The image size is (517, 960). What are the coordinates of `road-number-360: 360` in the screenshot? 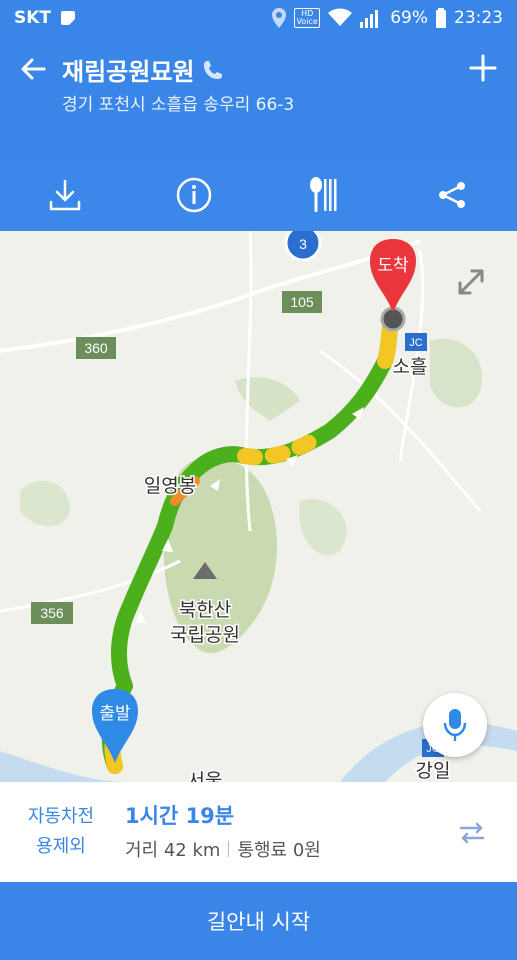 It's located at (96, 348).